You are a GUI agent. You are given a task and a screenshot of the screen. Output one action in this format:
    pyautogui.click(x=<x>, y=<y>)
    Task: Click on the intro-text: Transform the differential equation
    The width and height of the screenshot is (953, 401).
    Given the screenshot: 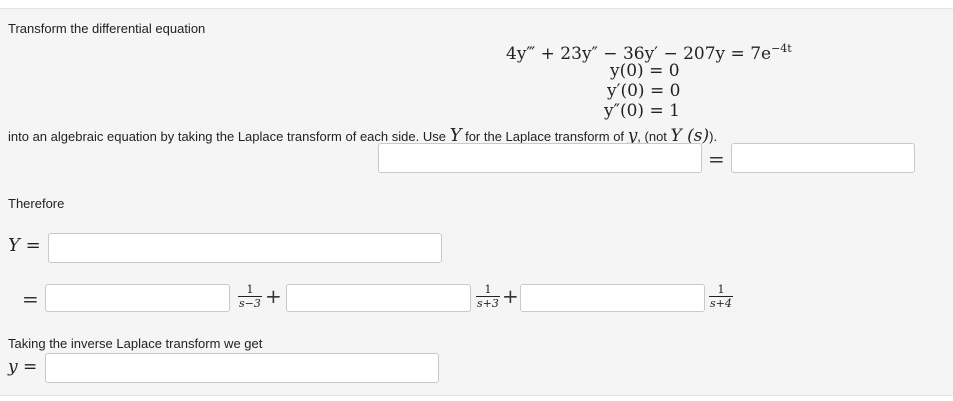 What is the action you would take?
    pyautogui.click(x=107, y=28)
    